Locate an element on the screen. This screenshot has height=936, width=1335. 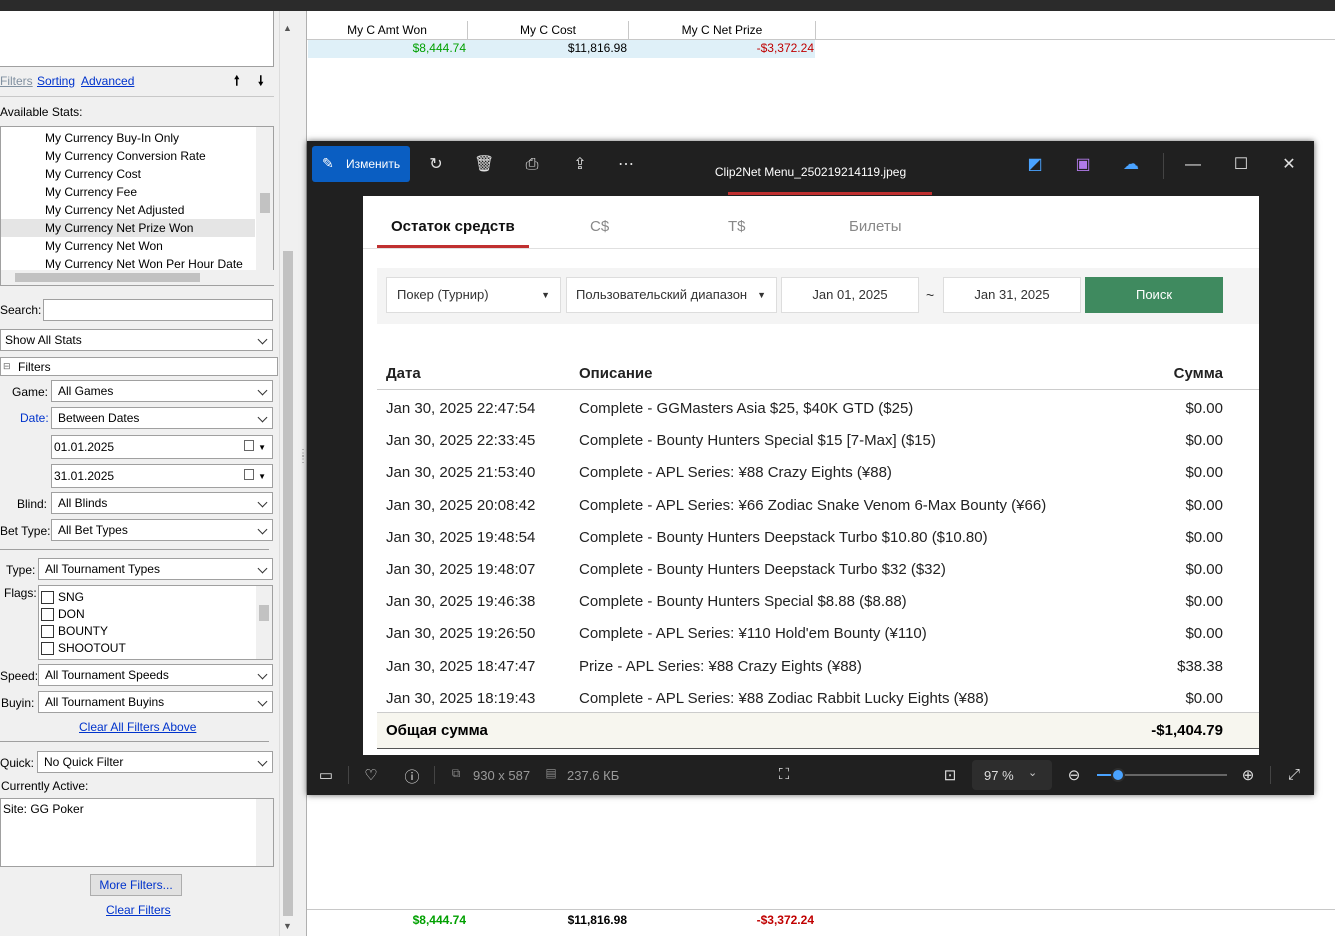
list-item: My Currency Cost is located at coordinates (128, 174).